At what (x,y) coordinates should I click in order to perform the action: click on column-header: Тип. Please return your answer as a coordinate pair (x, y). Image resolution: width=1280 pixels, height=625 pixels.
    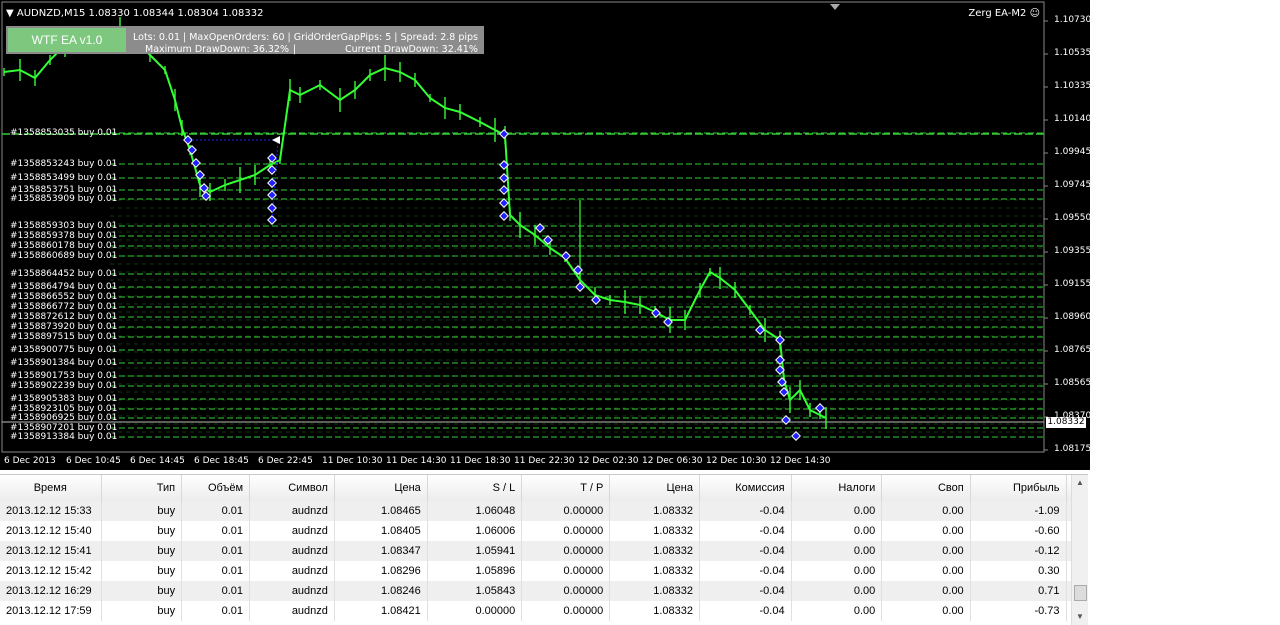
    Looking at the image, I should click on (142, 488).